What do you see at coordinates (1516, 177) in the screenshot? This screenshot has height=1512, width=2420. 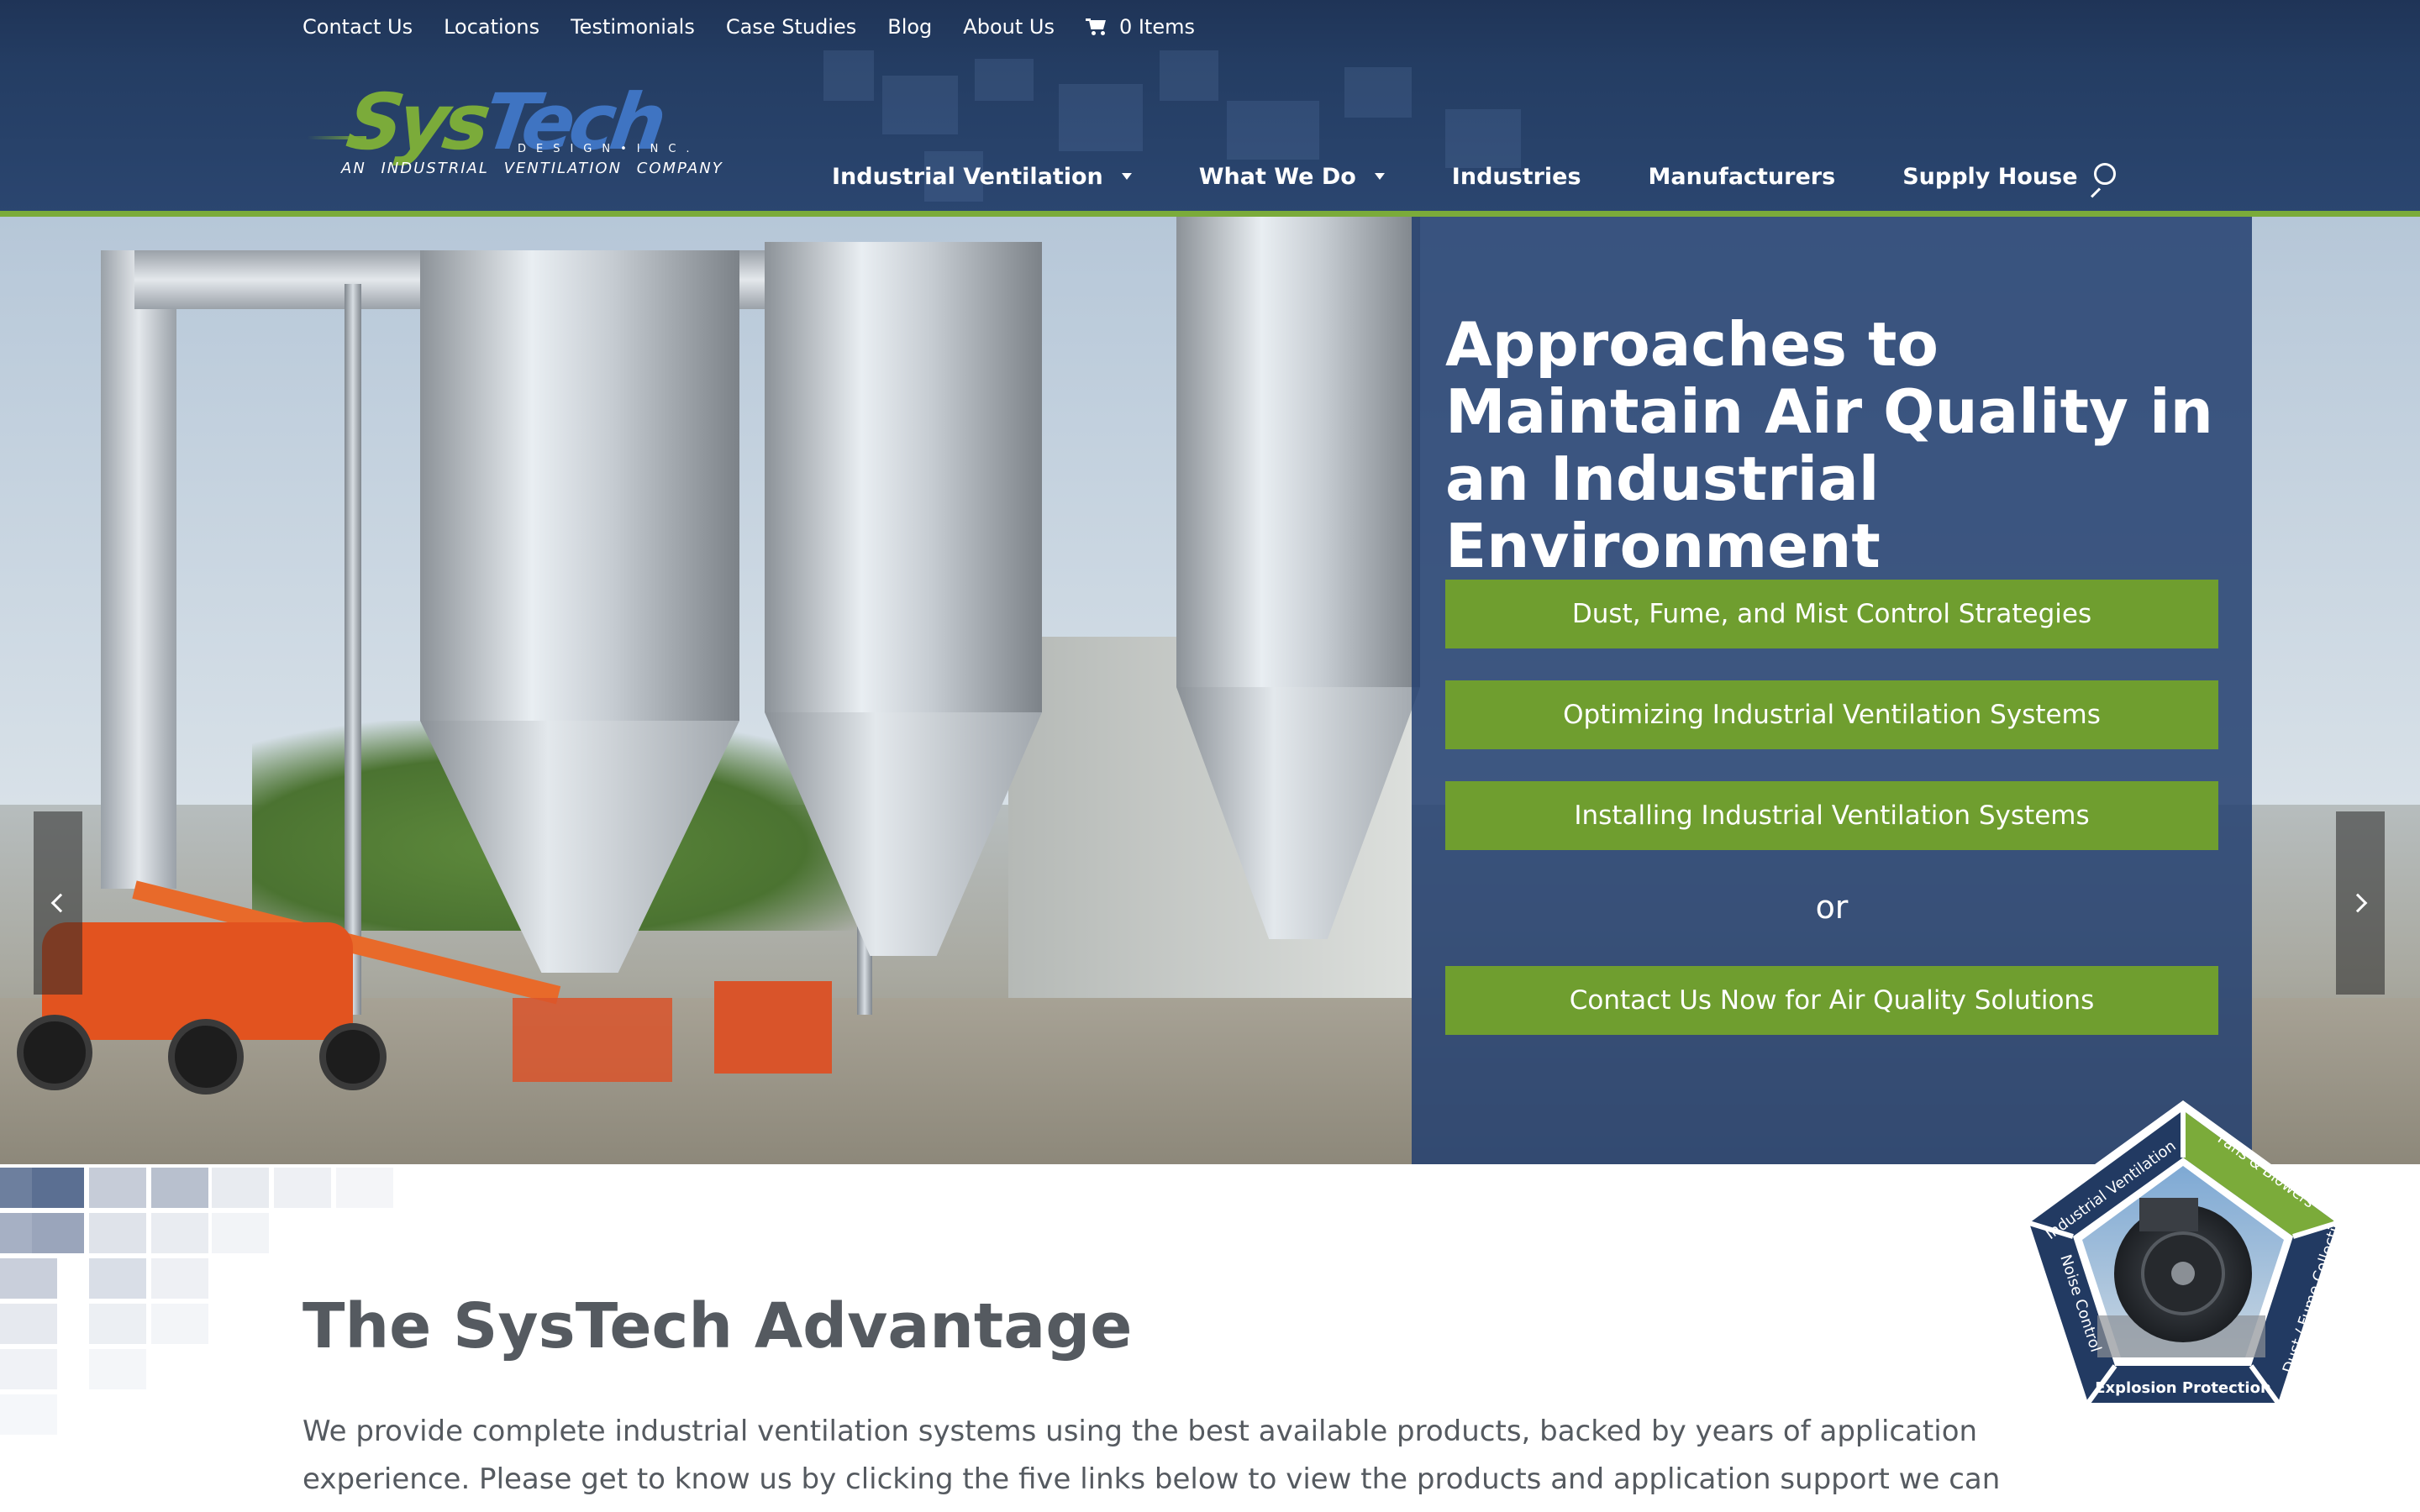 I see `nav-industries: Industries` at bounding box center [1516, 177].